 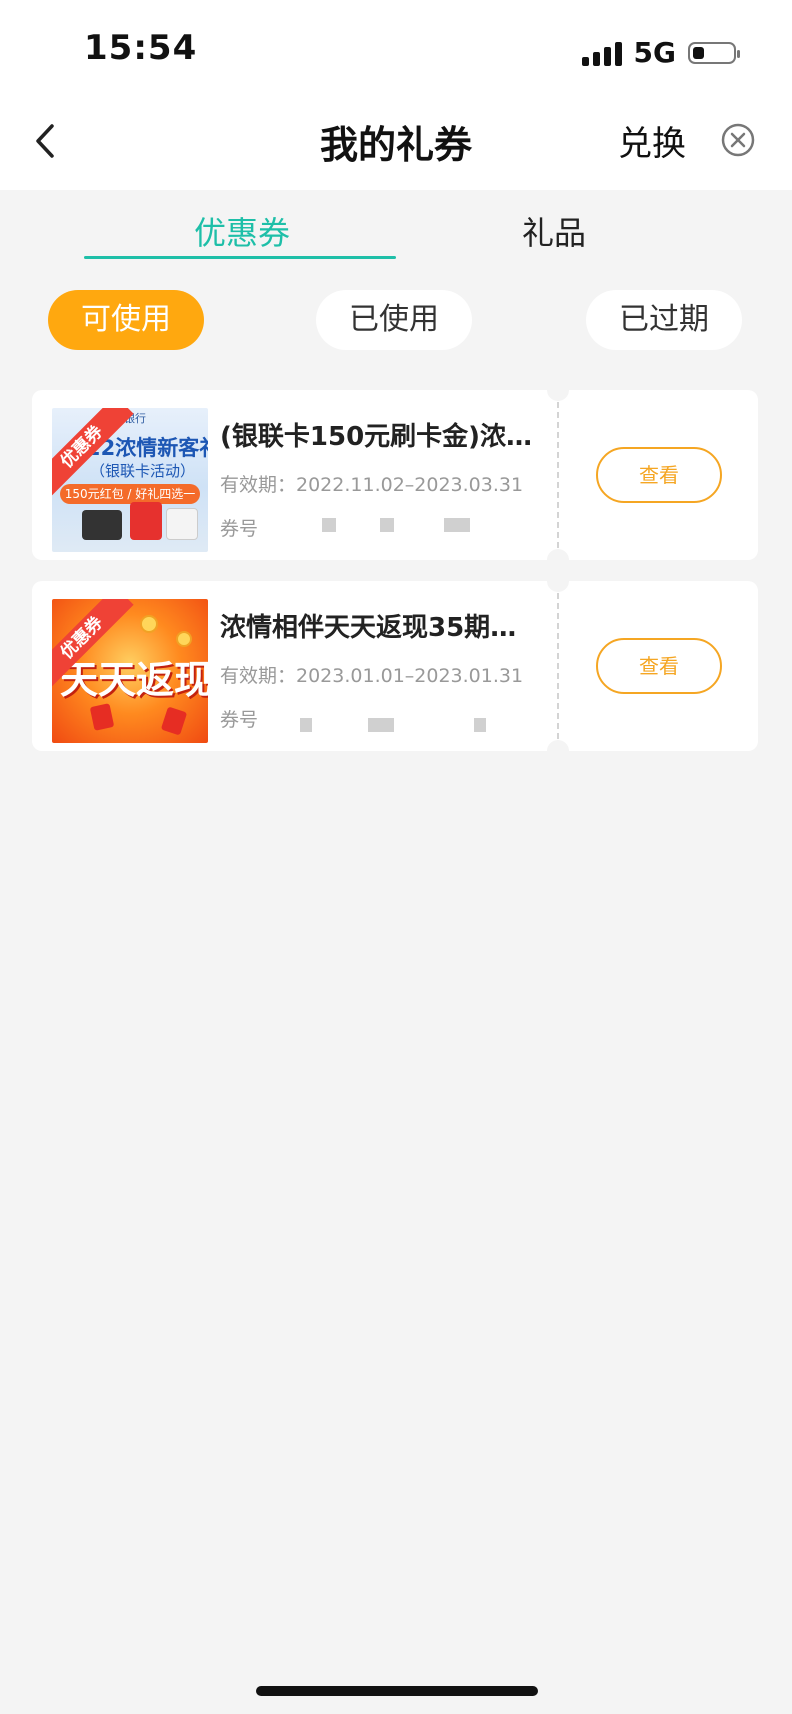 I want to click on filter-usable: 可使用, so click(x=126, y=320).